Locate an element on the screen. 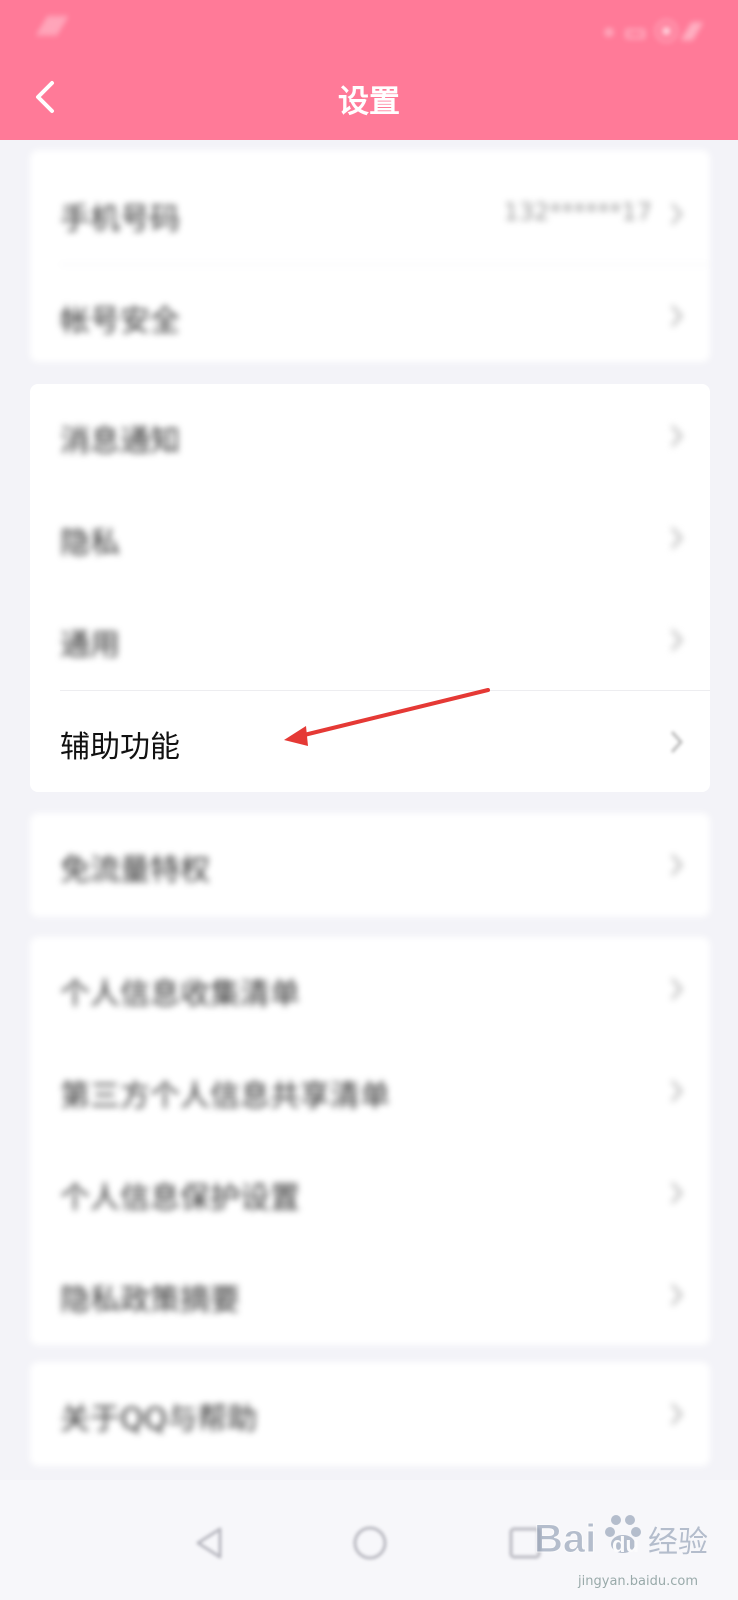 The height and width of the screenshot is (1600, 738). settings-row-third-party-sharing: 第三方个人信息共享清单 is located at coordinates (370, 1090).